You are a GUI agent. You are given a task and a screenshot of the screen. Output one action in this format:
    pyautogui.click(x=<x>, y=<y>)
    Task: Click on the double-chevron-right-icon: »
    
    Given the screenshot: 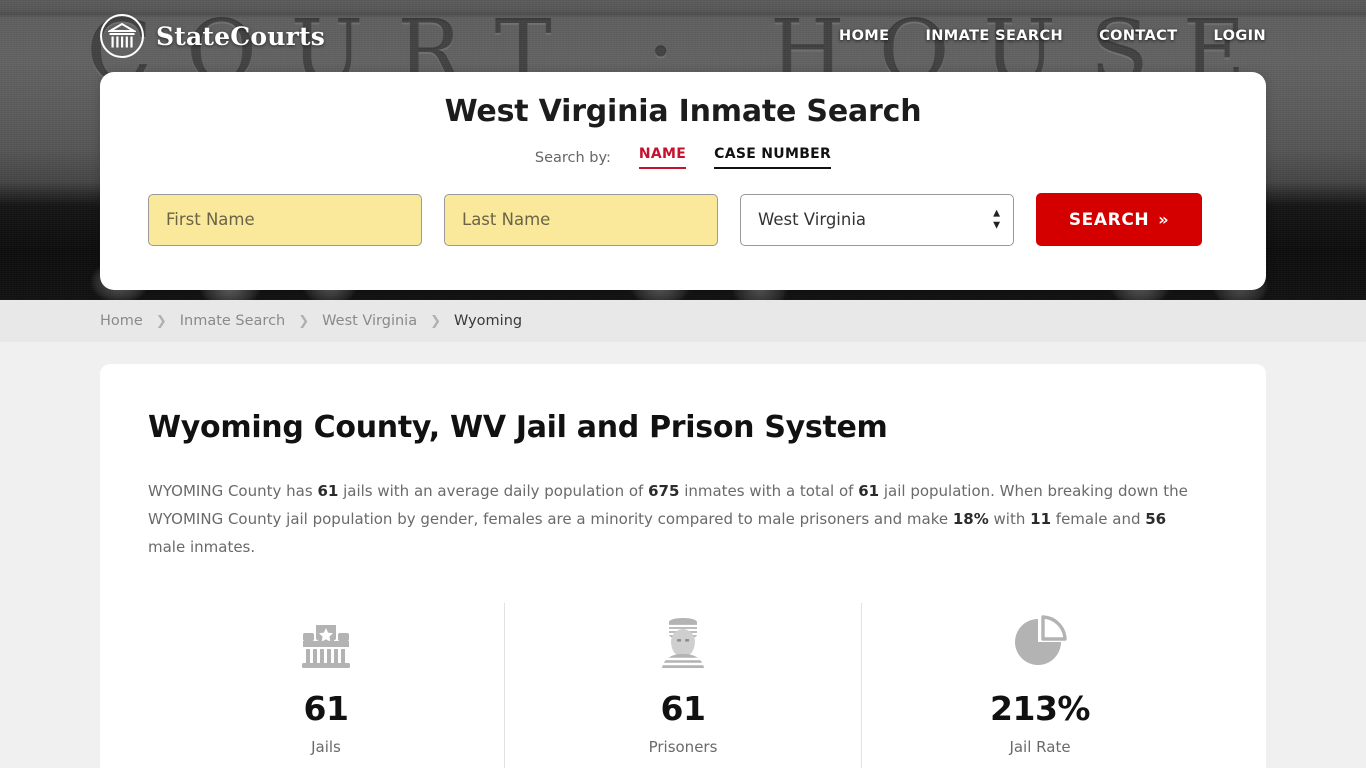 What is the action you would take?
    pyautogui.click(x=1164, y=219)
    